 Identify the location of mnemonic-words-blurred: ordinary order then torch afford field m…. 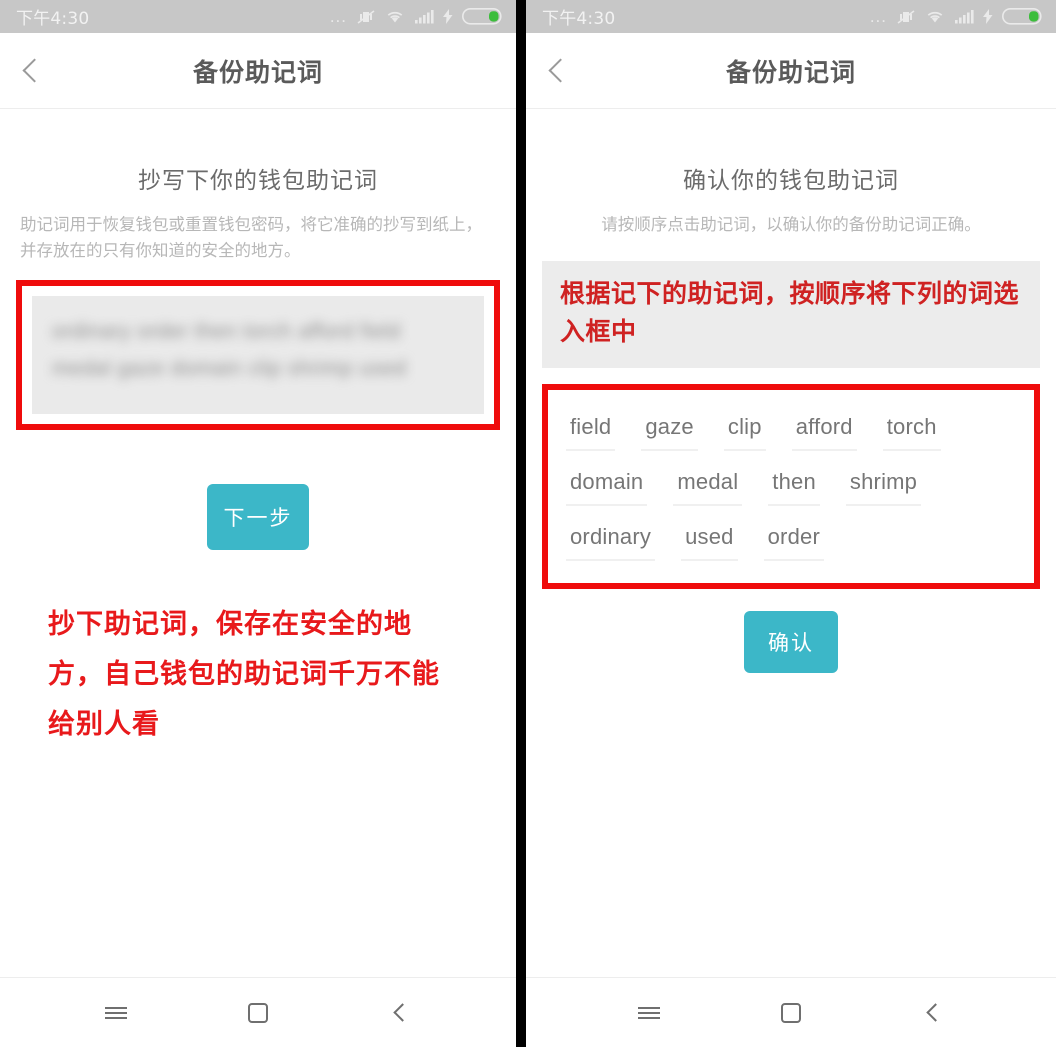
(229, 350).